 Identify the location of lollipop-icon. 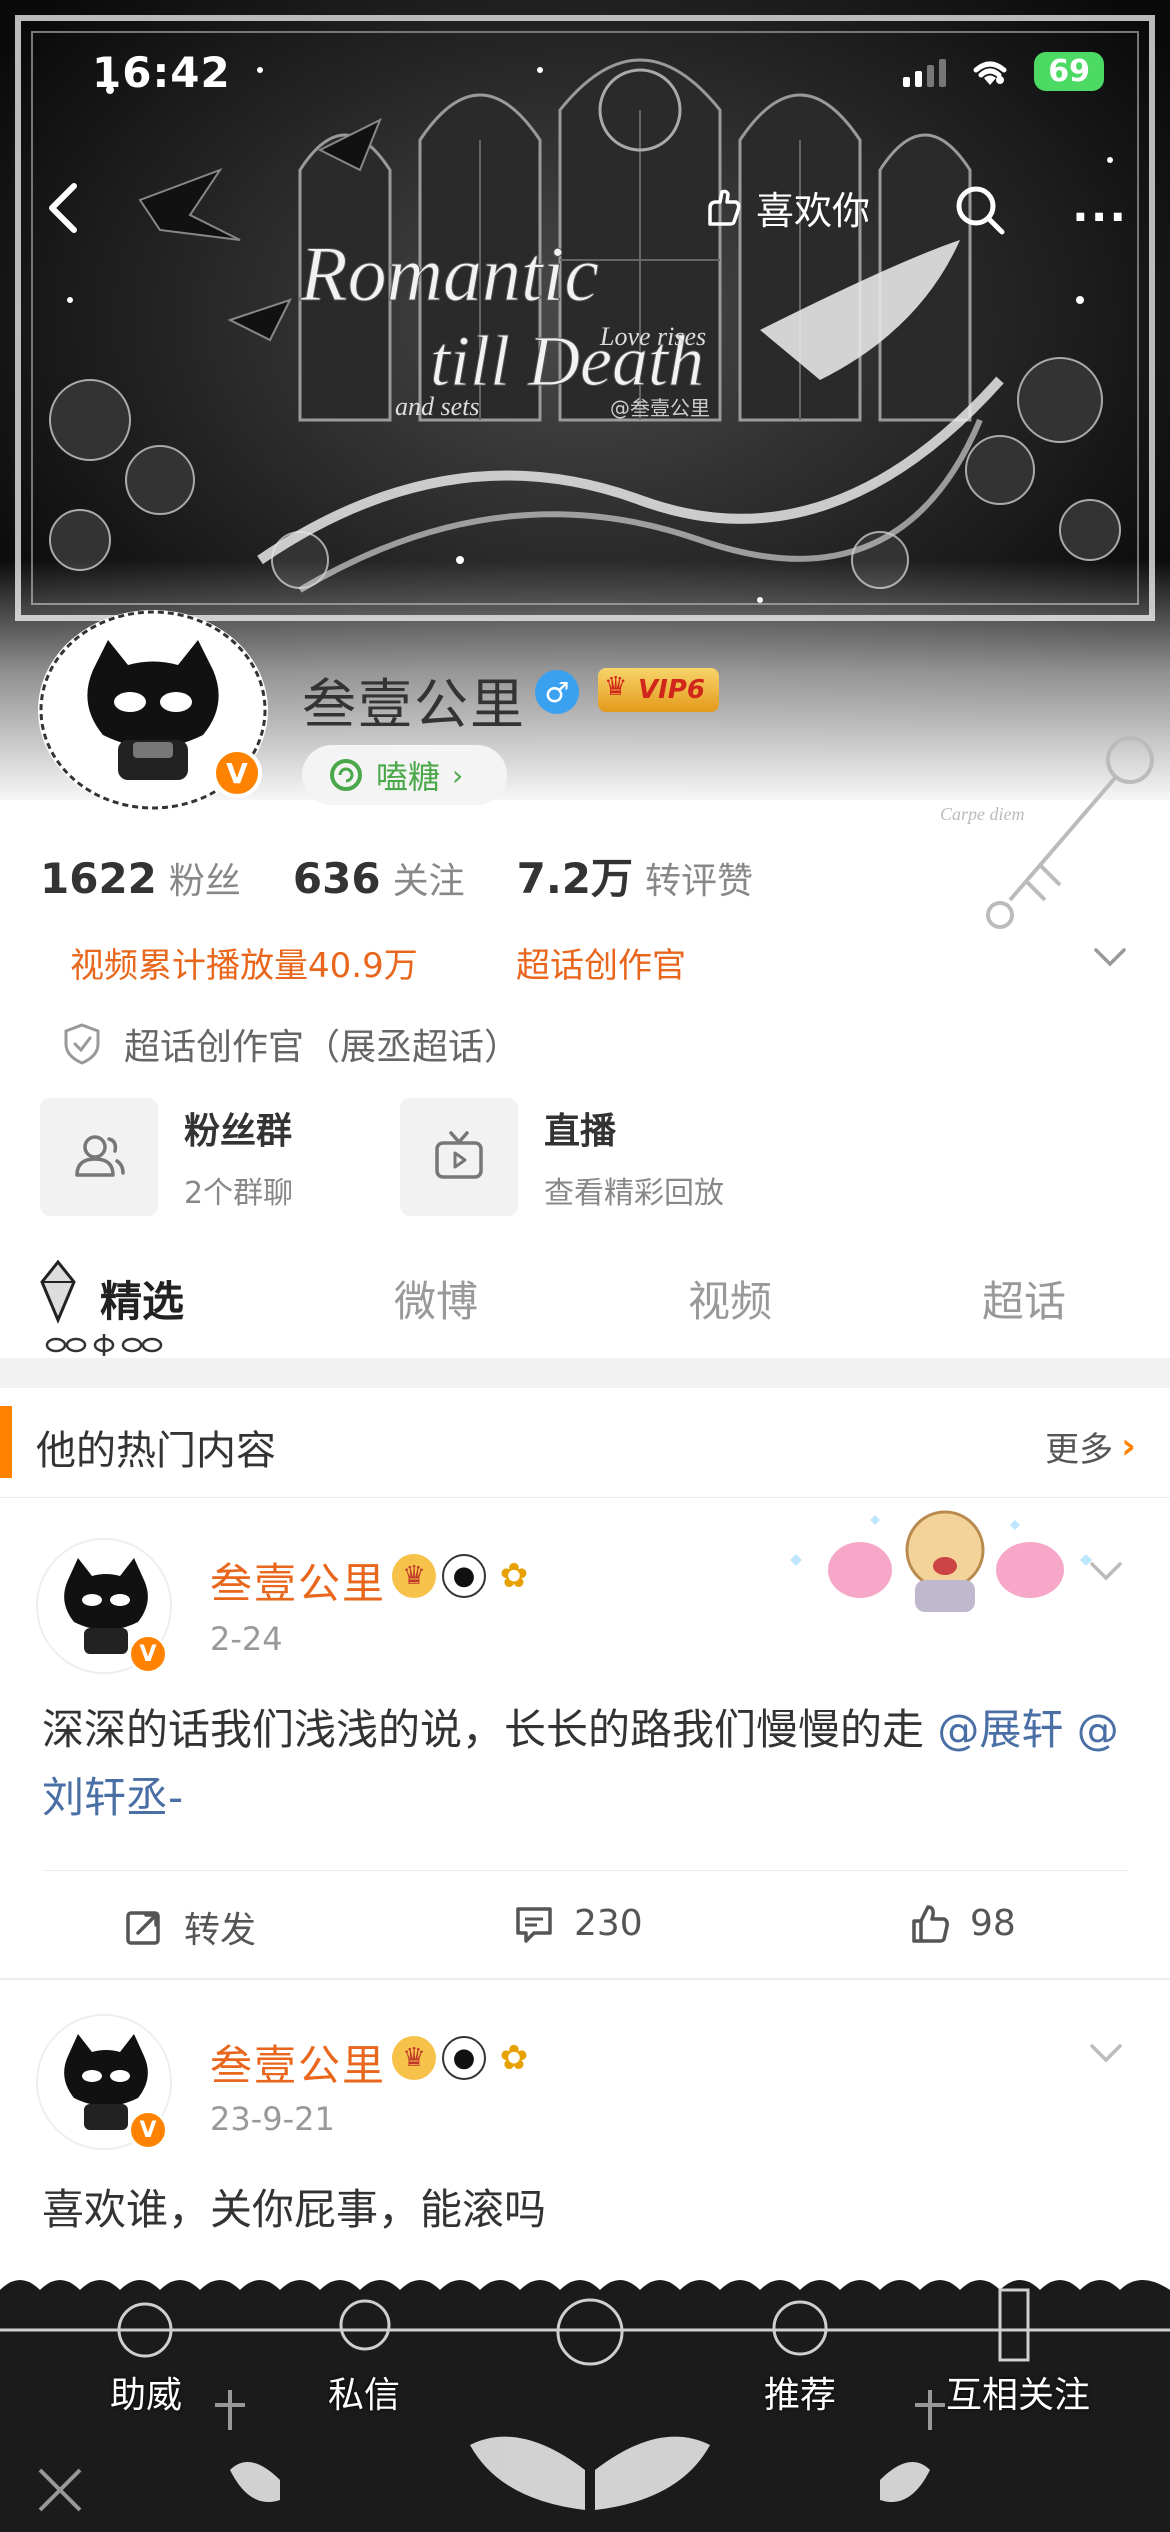
(346, 775).